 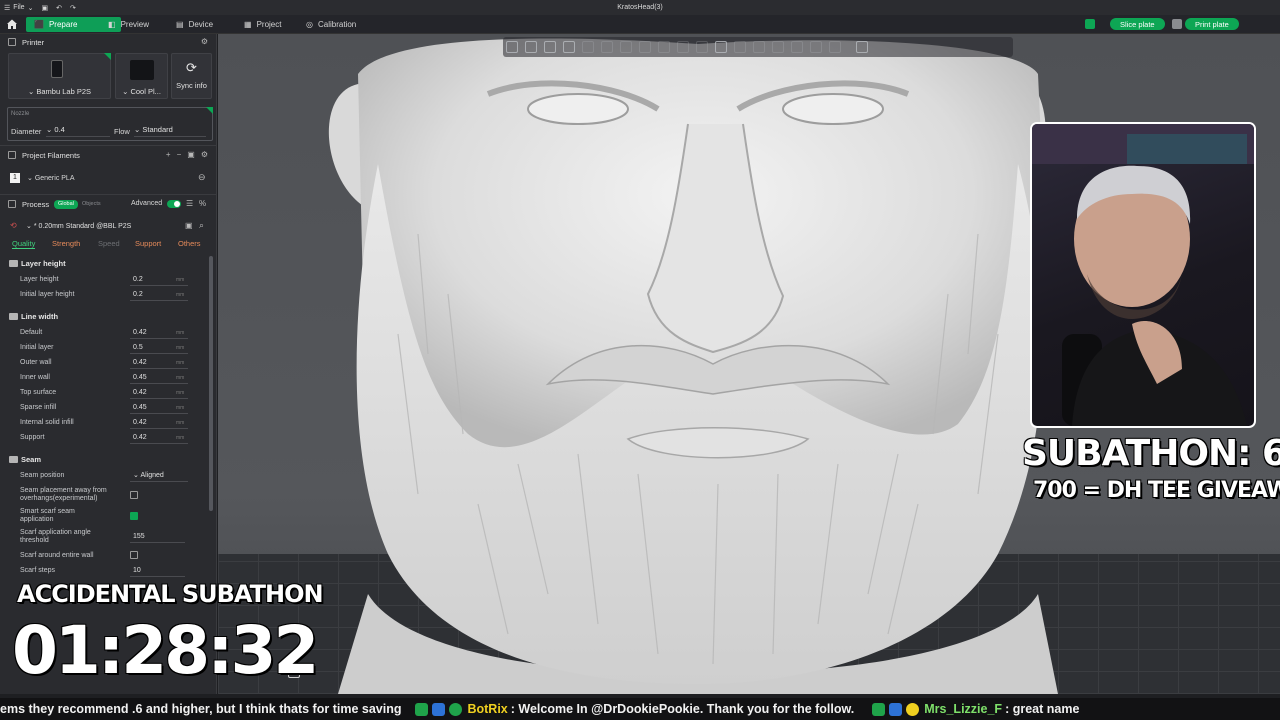 What do you see at coordinates (331, 24) in the screenshot?
I see `tab-calibration: ◎ Calibration` at bounding box center [331, 24].